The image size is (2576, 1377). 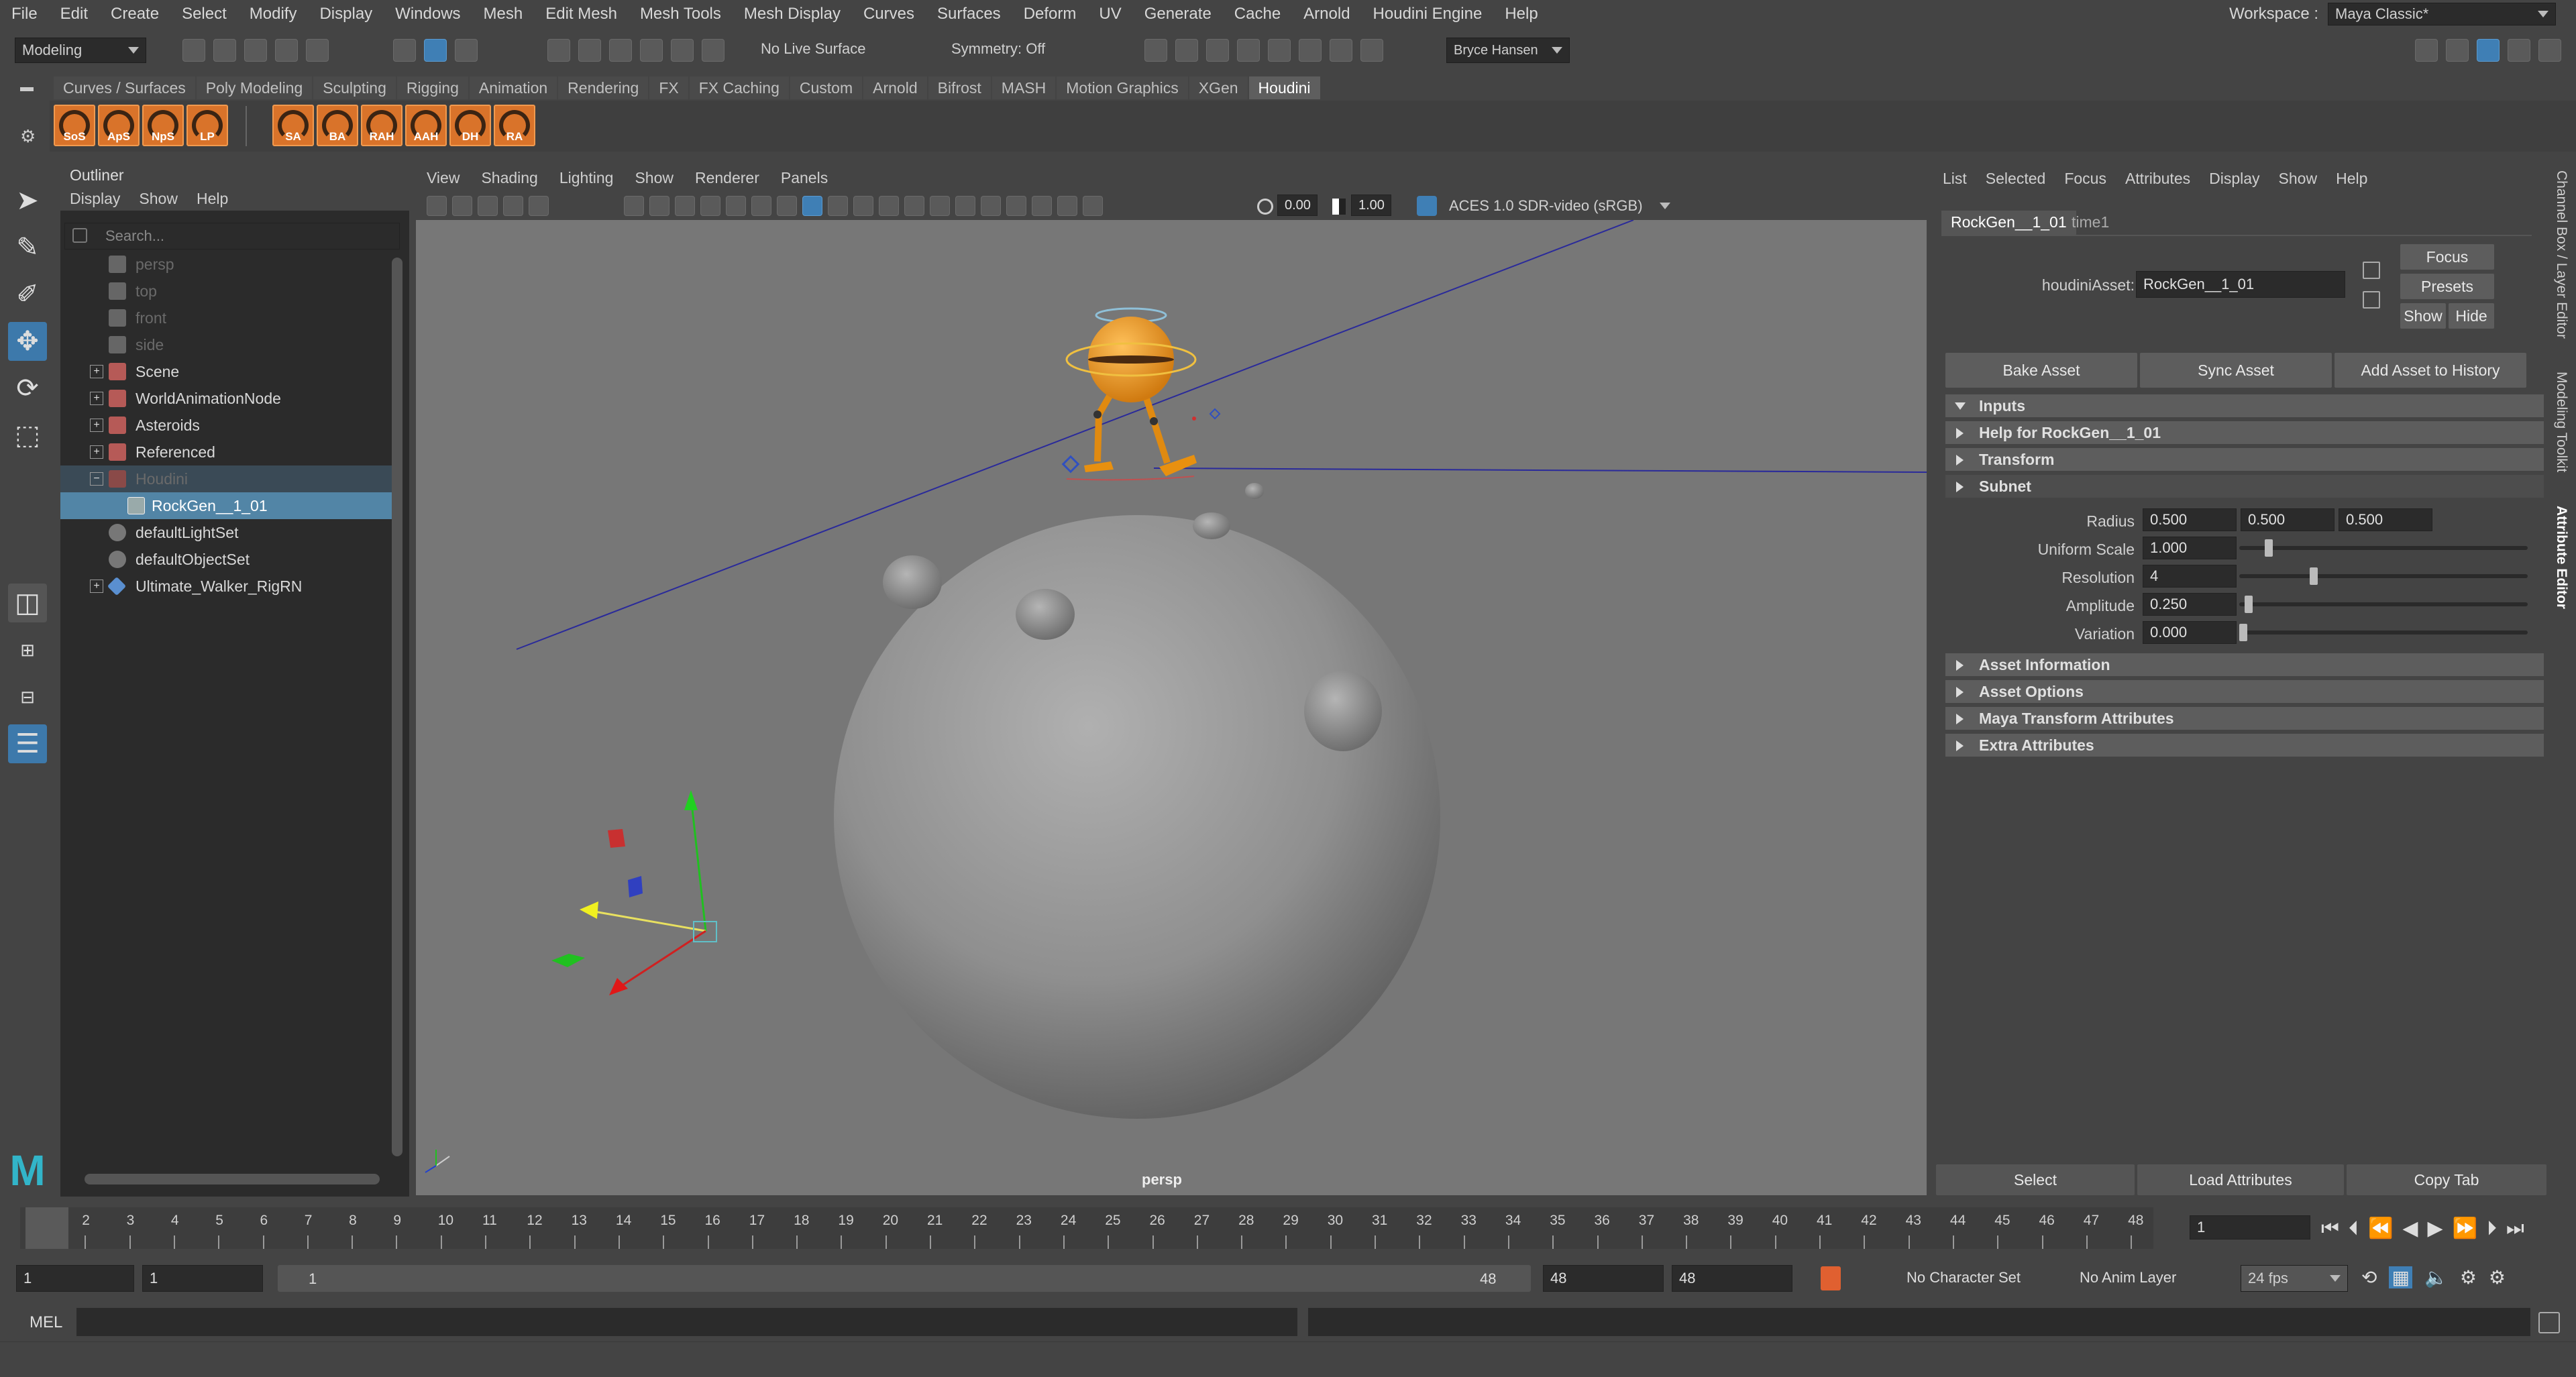 I want to click on sound-icon: 🔈, so click(x=2436, y=1277).